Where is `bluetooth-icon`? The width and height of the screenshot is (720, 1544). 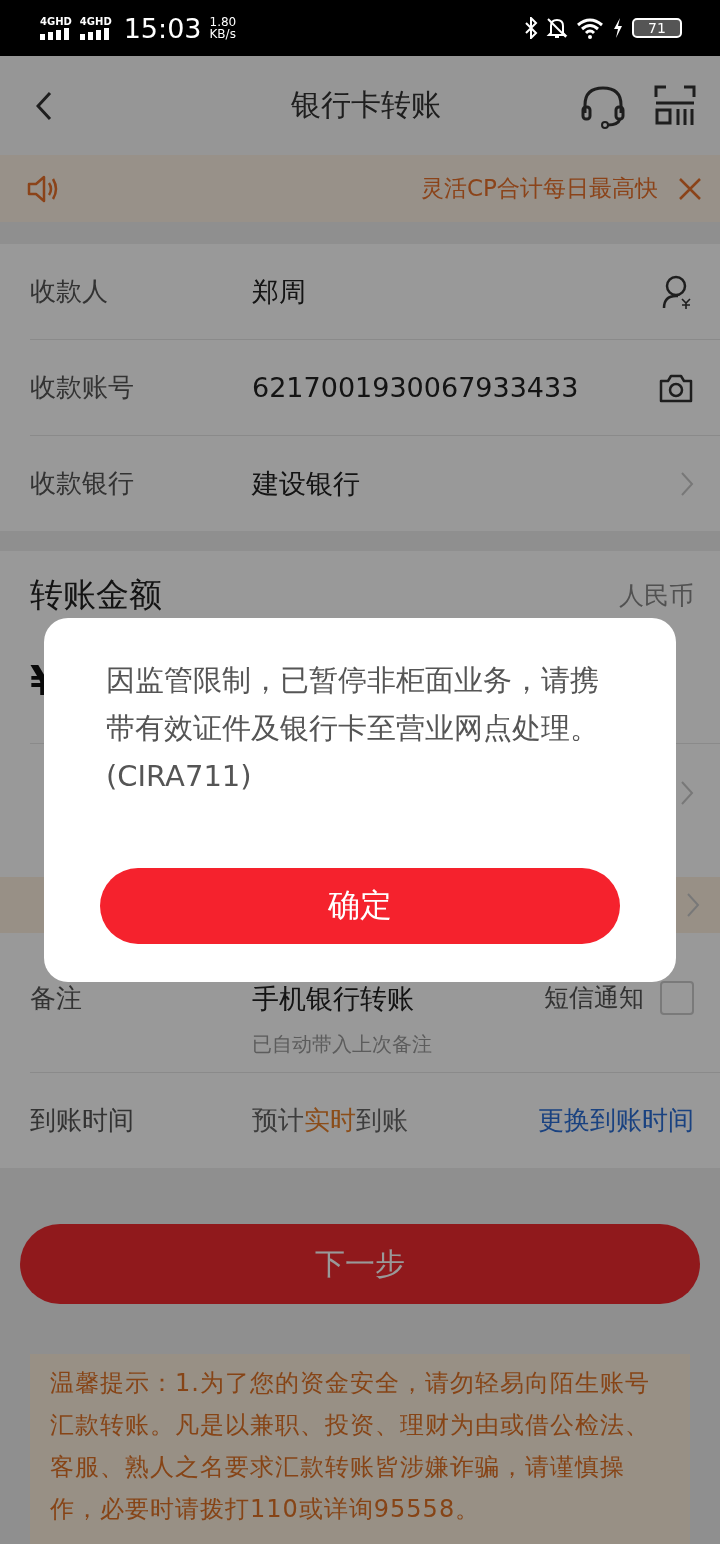 bluetooth-icon is located at coordinates (531, 28).